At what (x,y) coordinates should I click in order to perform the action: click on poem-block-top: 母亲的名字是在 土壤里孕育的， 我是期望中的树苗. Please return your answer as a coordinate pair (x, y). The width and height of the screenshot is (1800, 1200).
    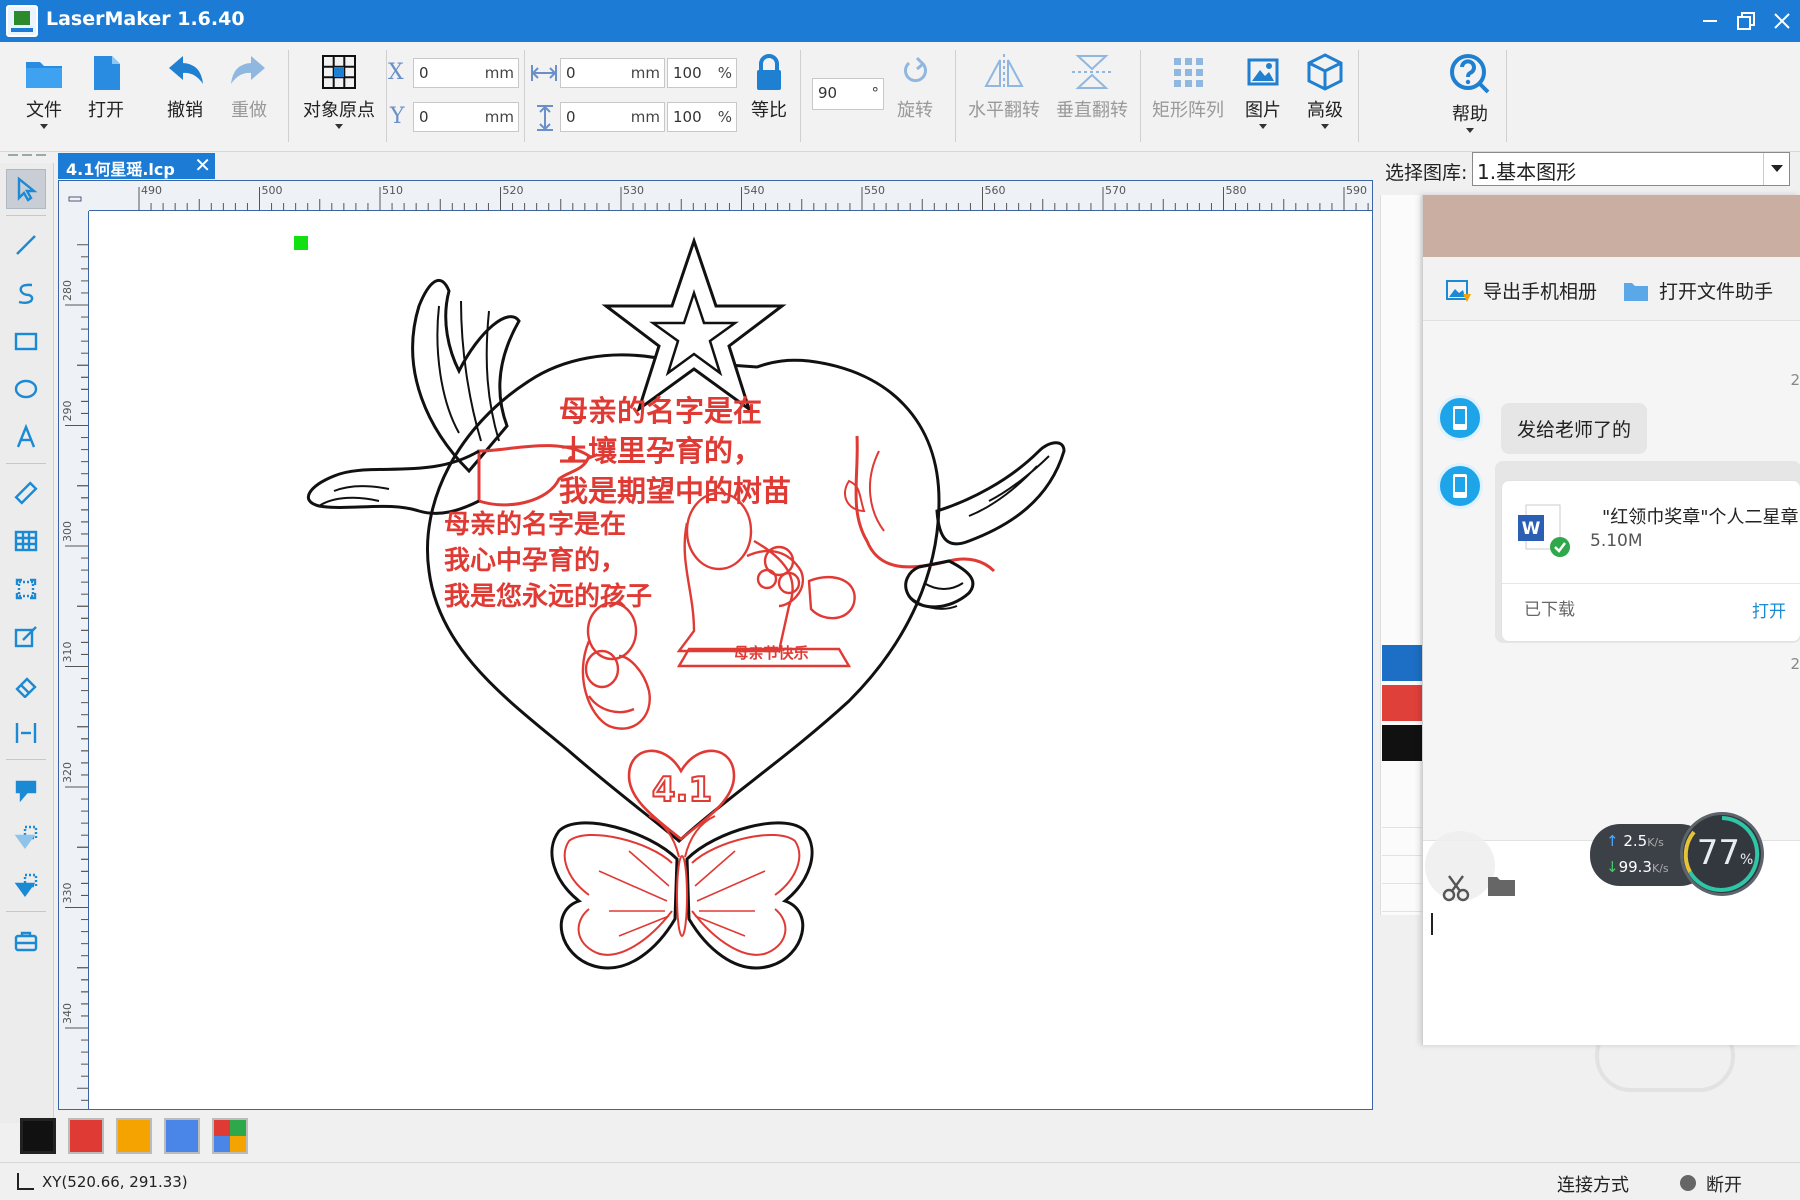
    Looking at the image, I should click on (675, 451).